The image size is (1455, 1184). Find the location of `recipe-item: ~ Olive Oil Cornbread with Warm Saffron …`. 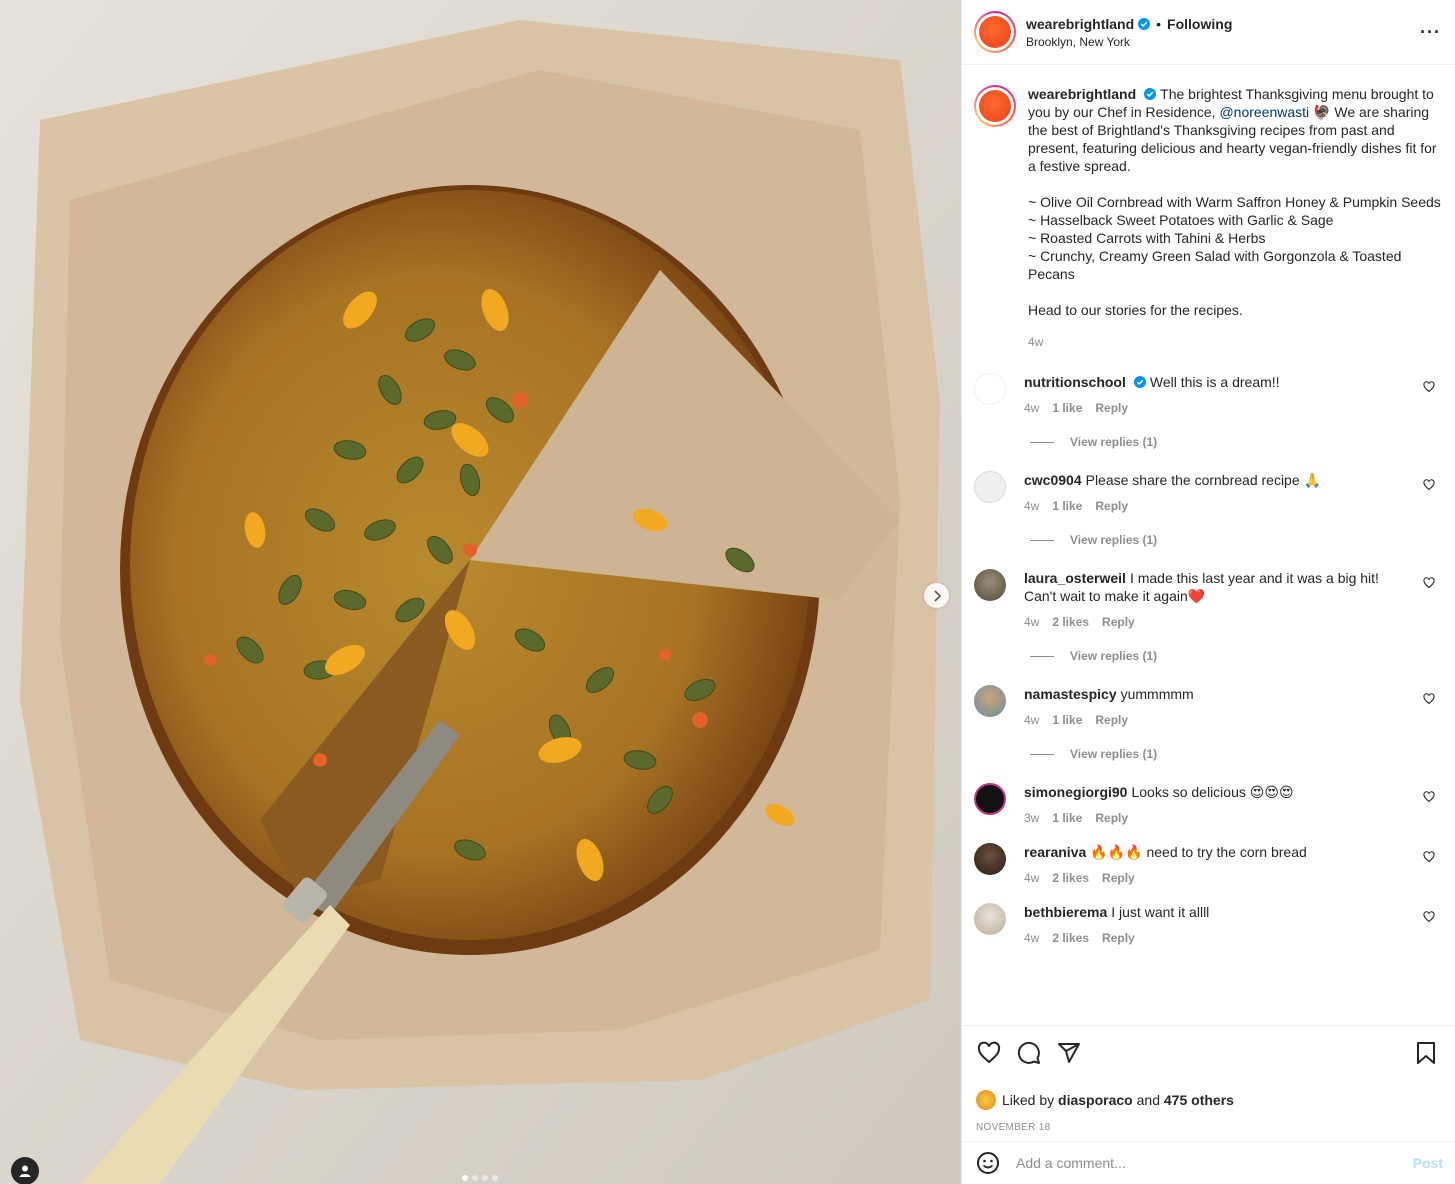

recipe-item: ~ Olive Oil Cornbread with Warm Saffron … is located at coordinates (1234, 202).